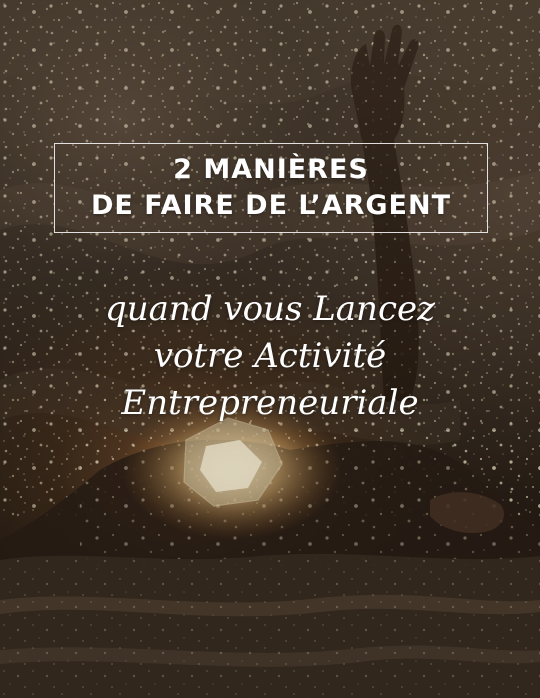 This screenshot has width=540, height=698. Describe the element at coordinates (270, 403) in the screenshot. I see `subtitle-line-3: Entrepreneuriale` at that location.